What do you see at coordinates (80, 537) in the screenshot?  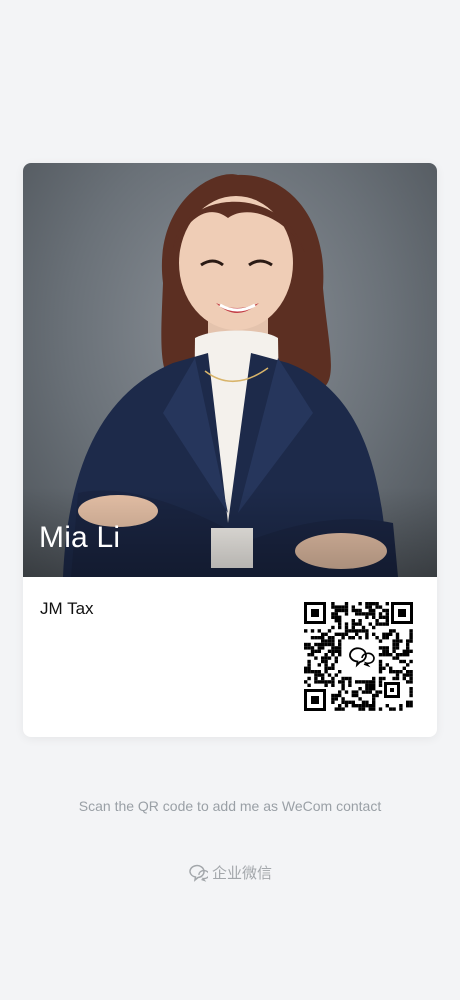 I see `contact-name: Mia Li` at bounding box center [80, 537].